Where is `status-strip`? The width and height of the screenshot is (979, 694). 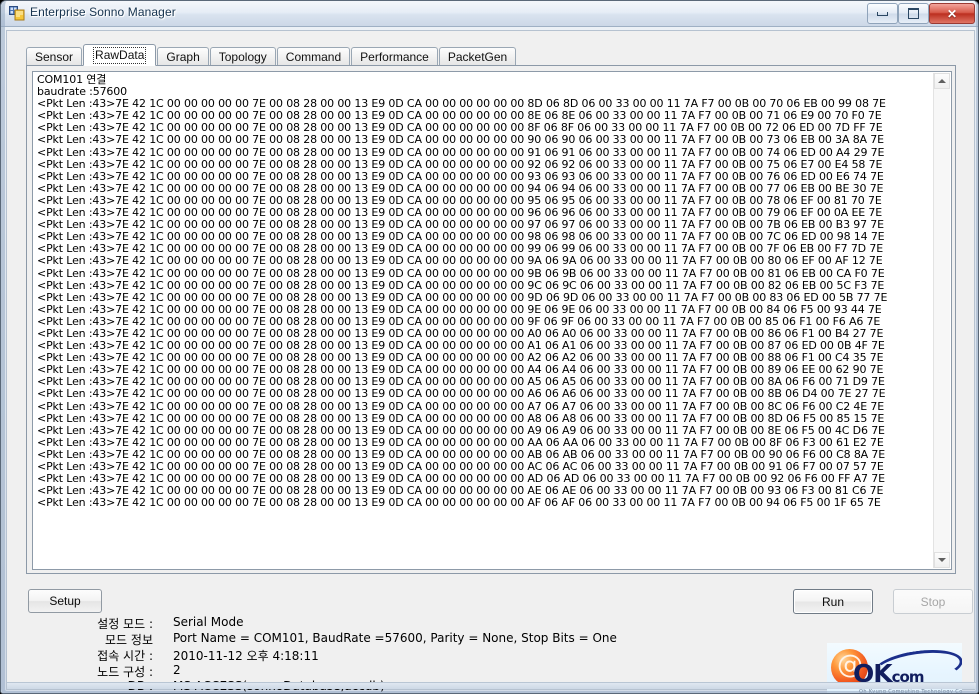
status-strip is located at coordinates (491, 685).